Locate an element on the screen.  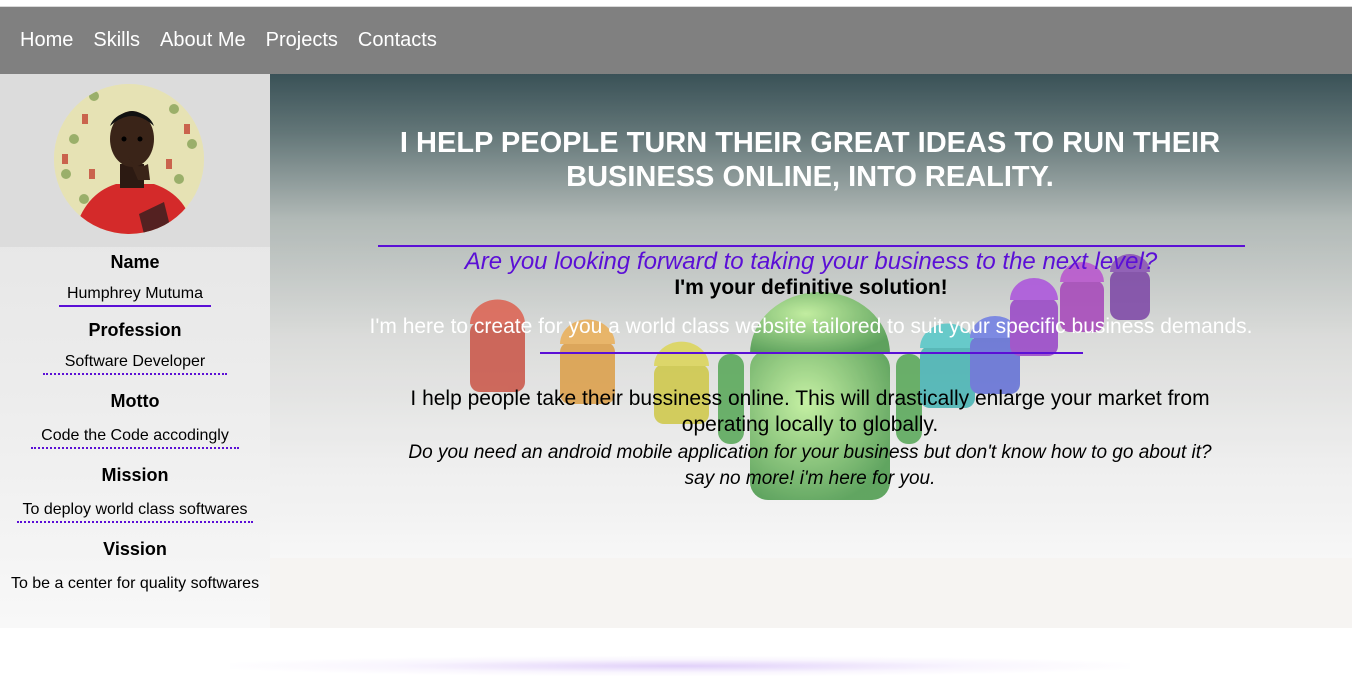
accent-divider-middle is located at coordinates (811, 353).